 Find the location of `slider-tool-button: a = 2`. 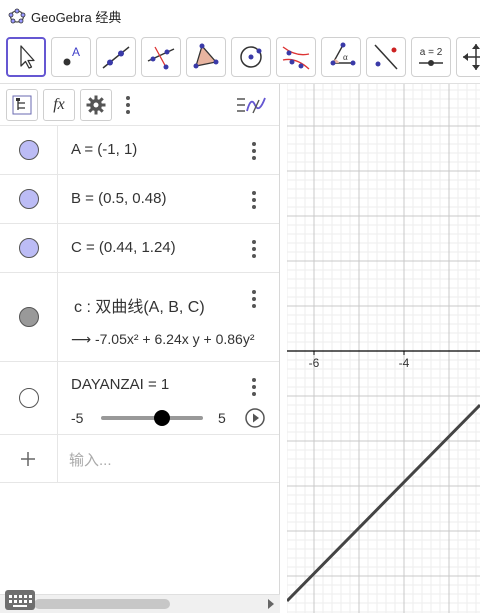

slider-tool-button: a = 2 is located at coordinates (431, 57).